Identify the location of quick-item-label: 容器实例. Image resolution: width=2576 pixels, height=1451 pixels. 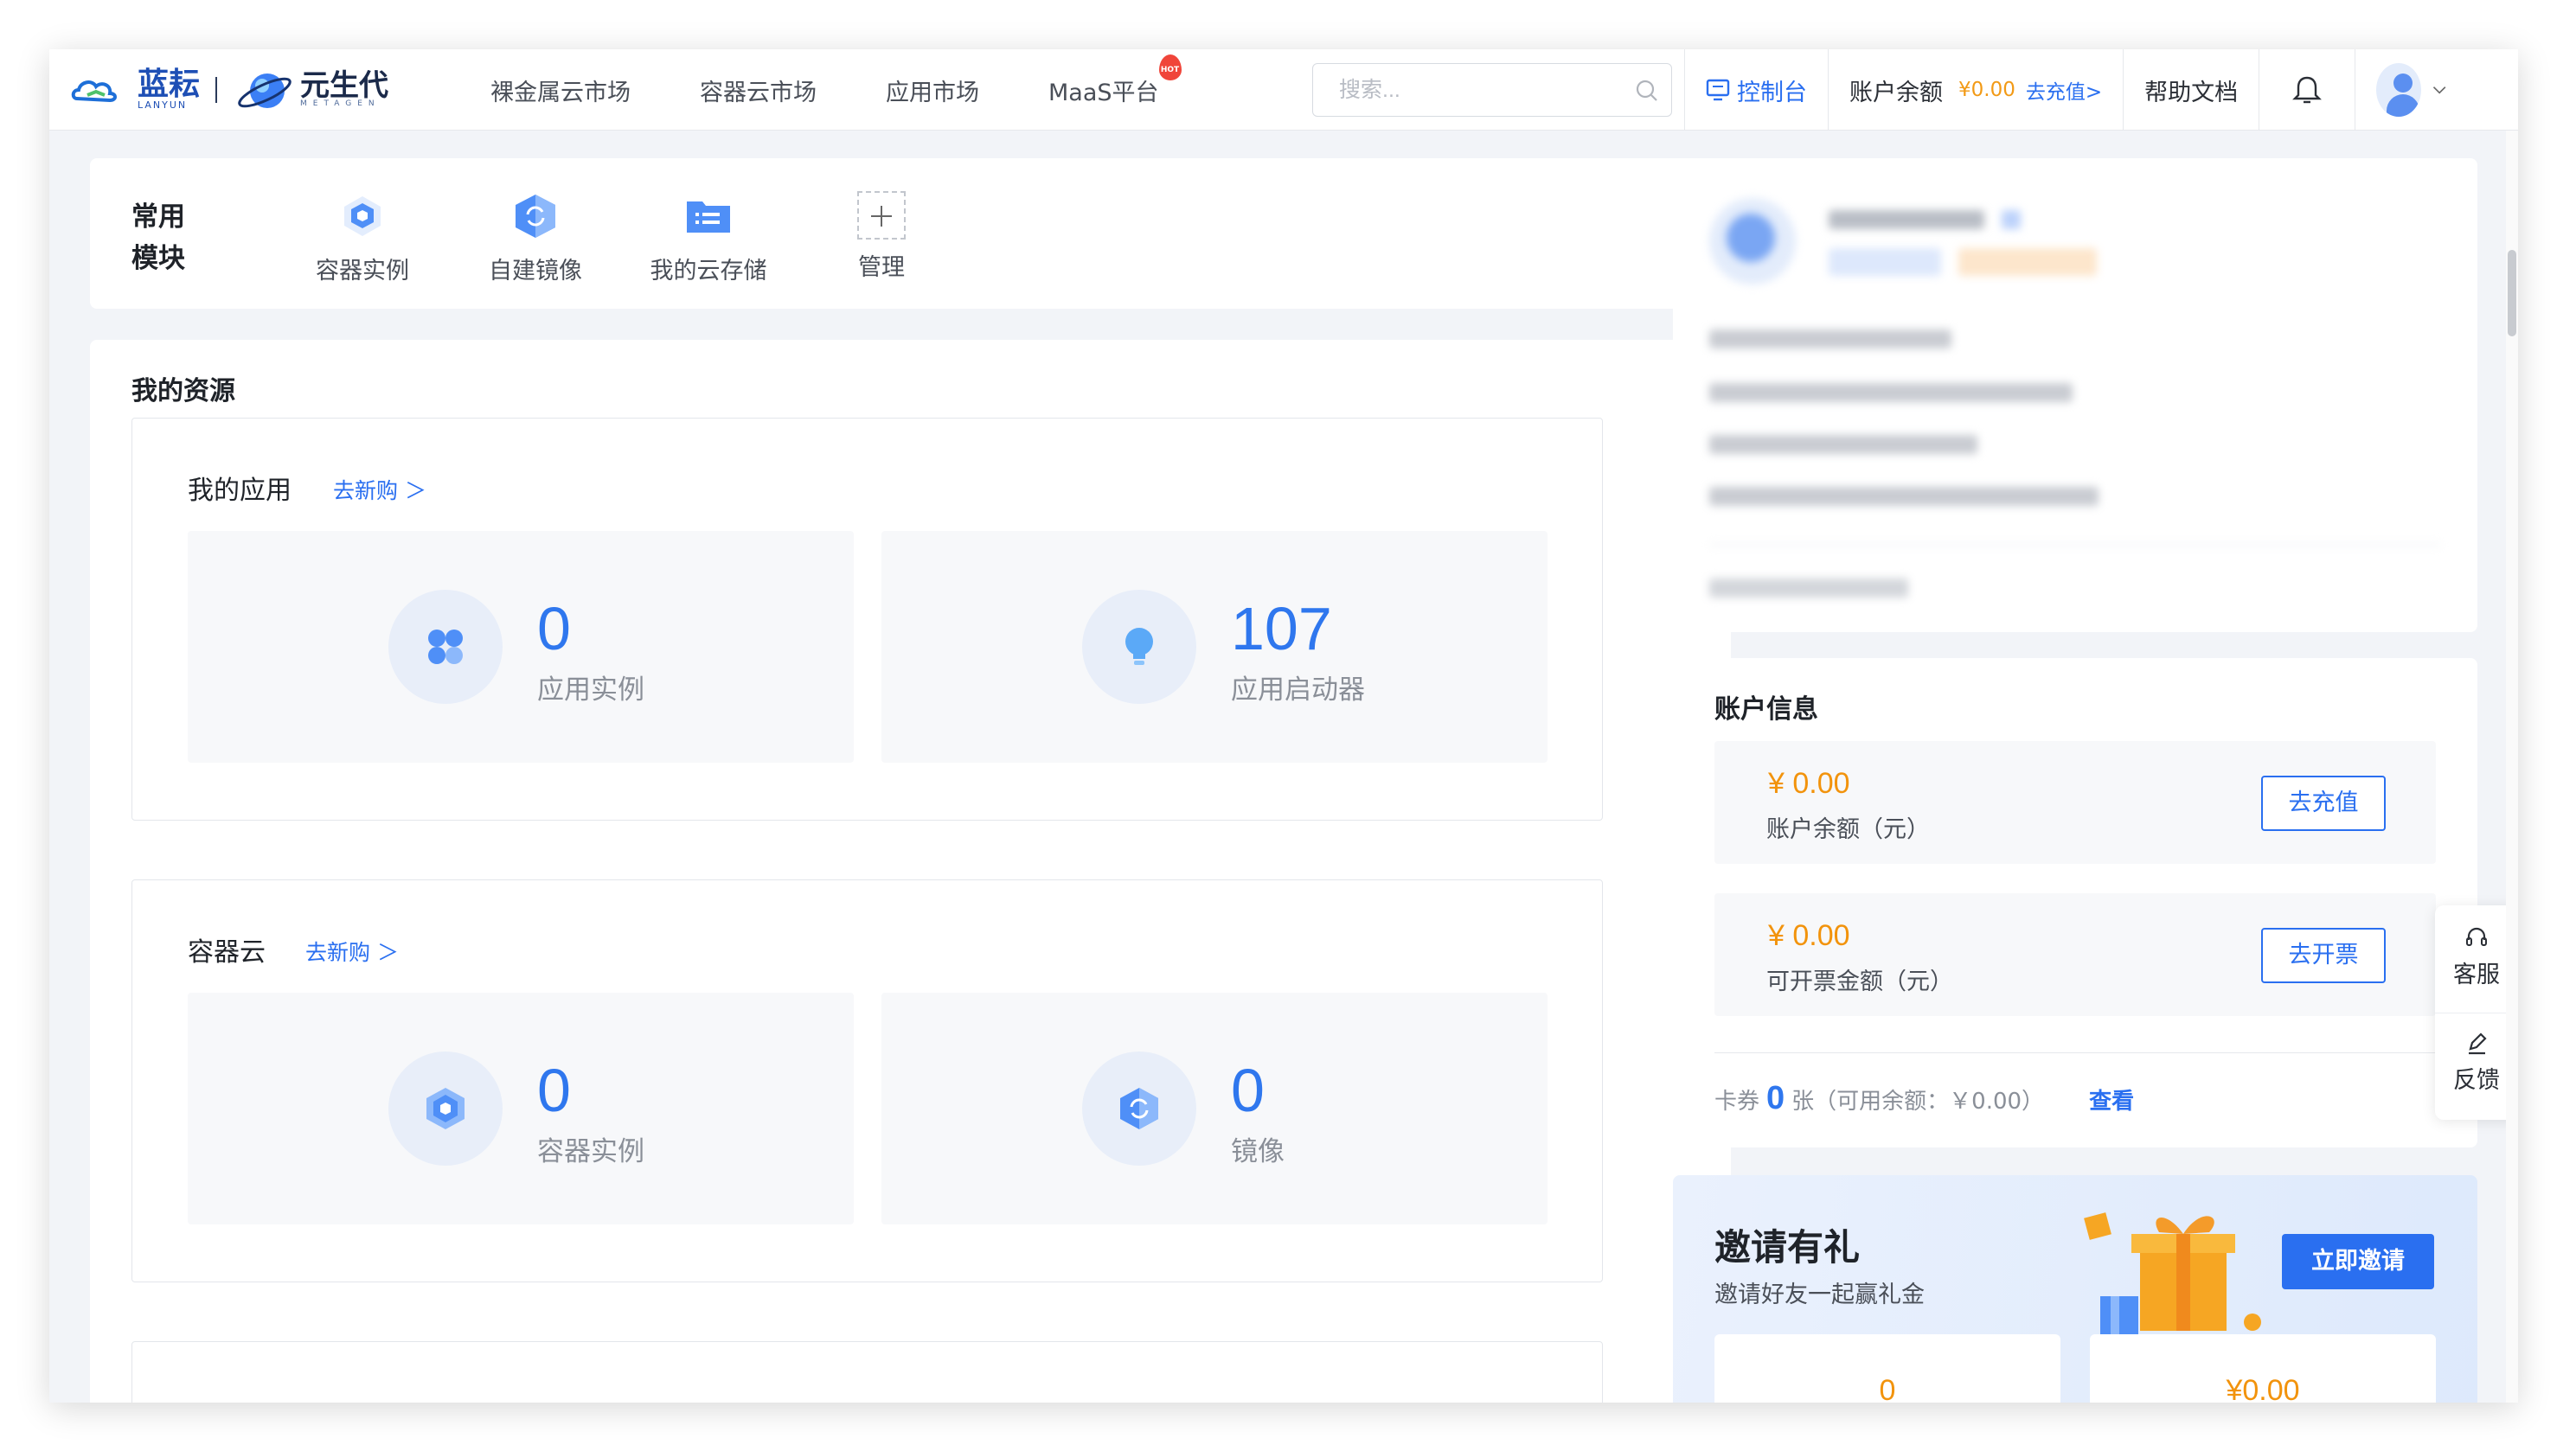
(362, 271).